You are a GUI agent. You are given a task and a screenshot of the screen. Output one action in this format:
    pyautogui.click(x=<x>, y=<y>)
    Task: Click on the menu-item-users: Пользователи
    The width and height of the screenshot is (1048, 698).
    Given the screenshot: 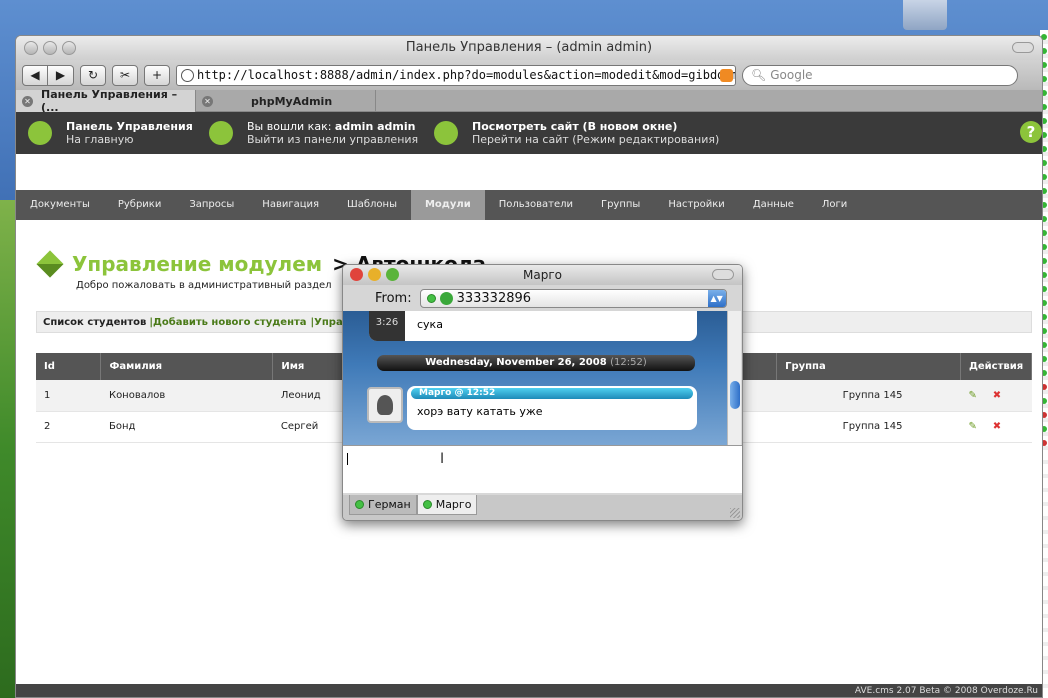 What is the action you would take?
    pyautogui.click(x=536, y=205)
    